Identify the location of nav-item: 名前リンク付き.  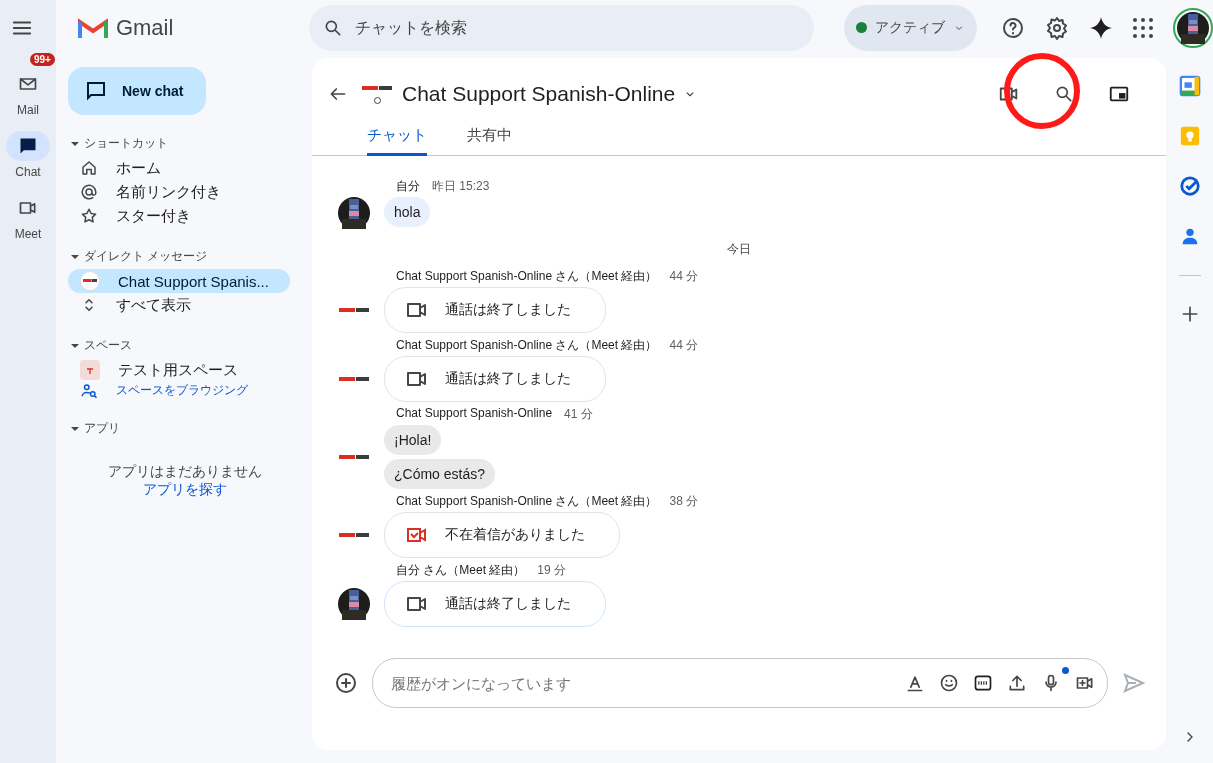
(179, 192).